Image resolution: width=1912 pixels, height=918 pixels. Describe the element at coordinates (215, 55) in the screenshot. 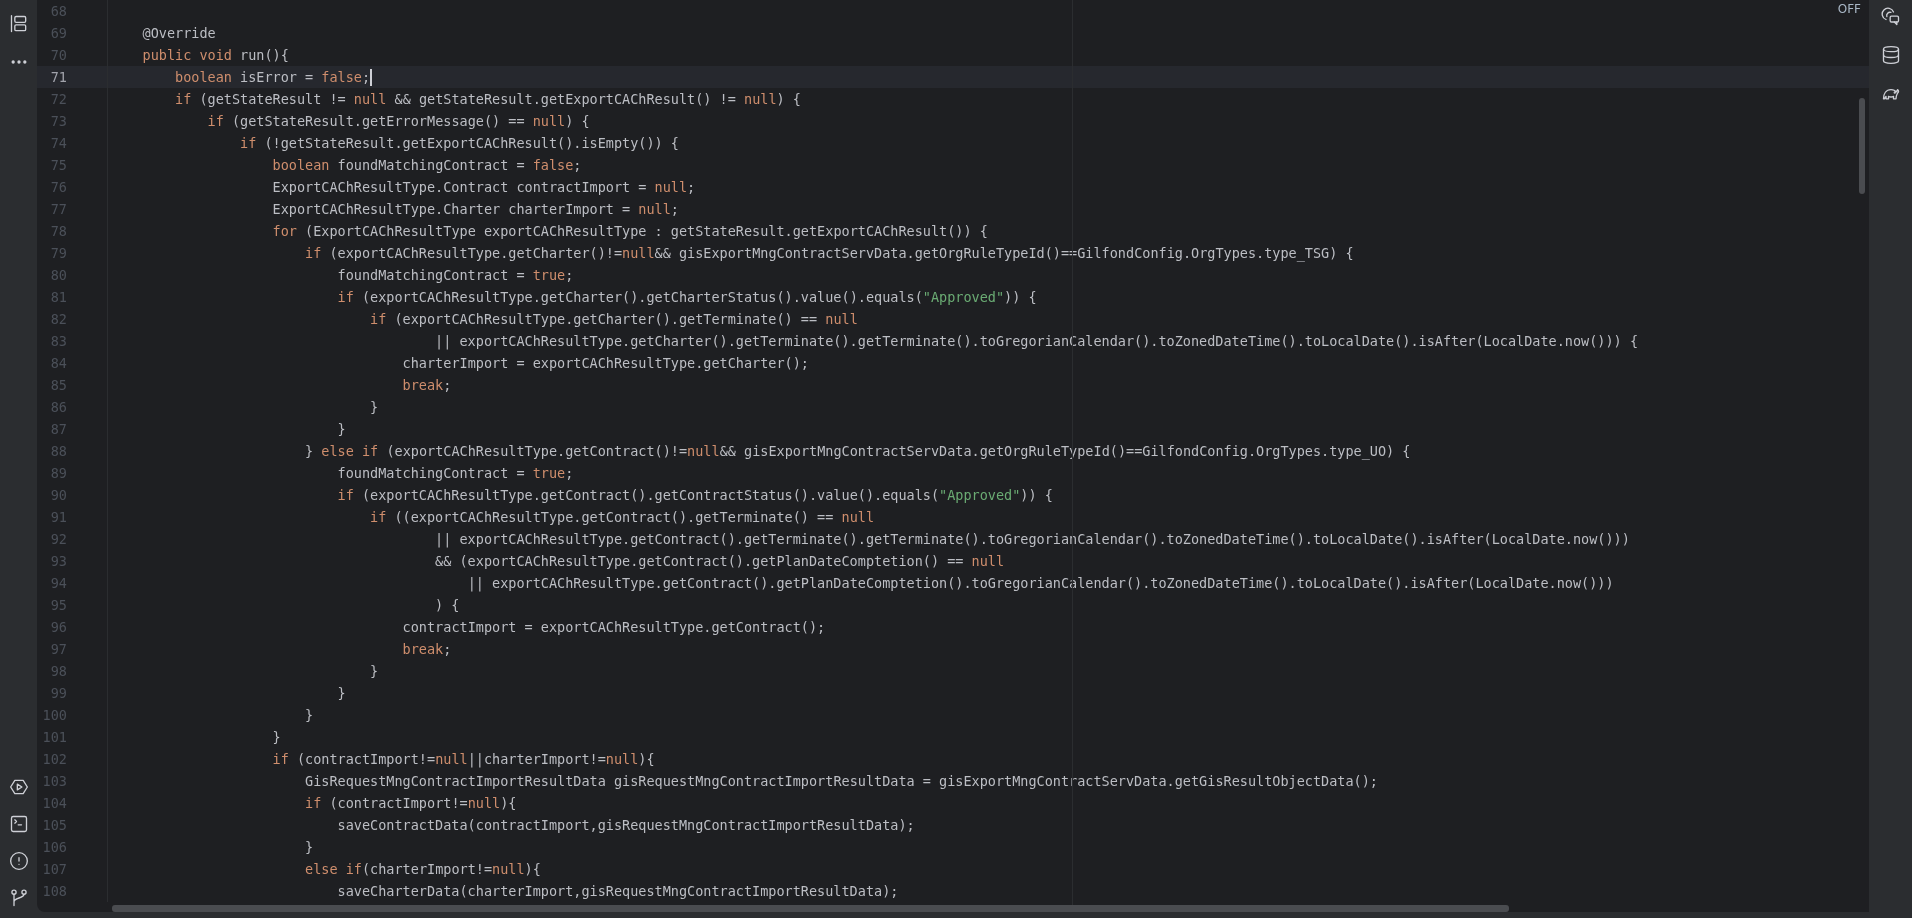

I see `code-line: public void run(){` at that location.